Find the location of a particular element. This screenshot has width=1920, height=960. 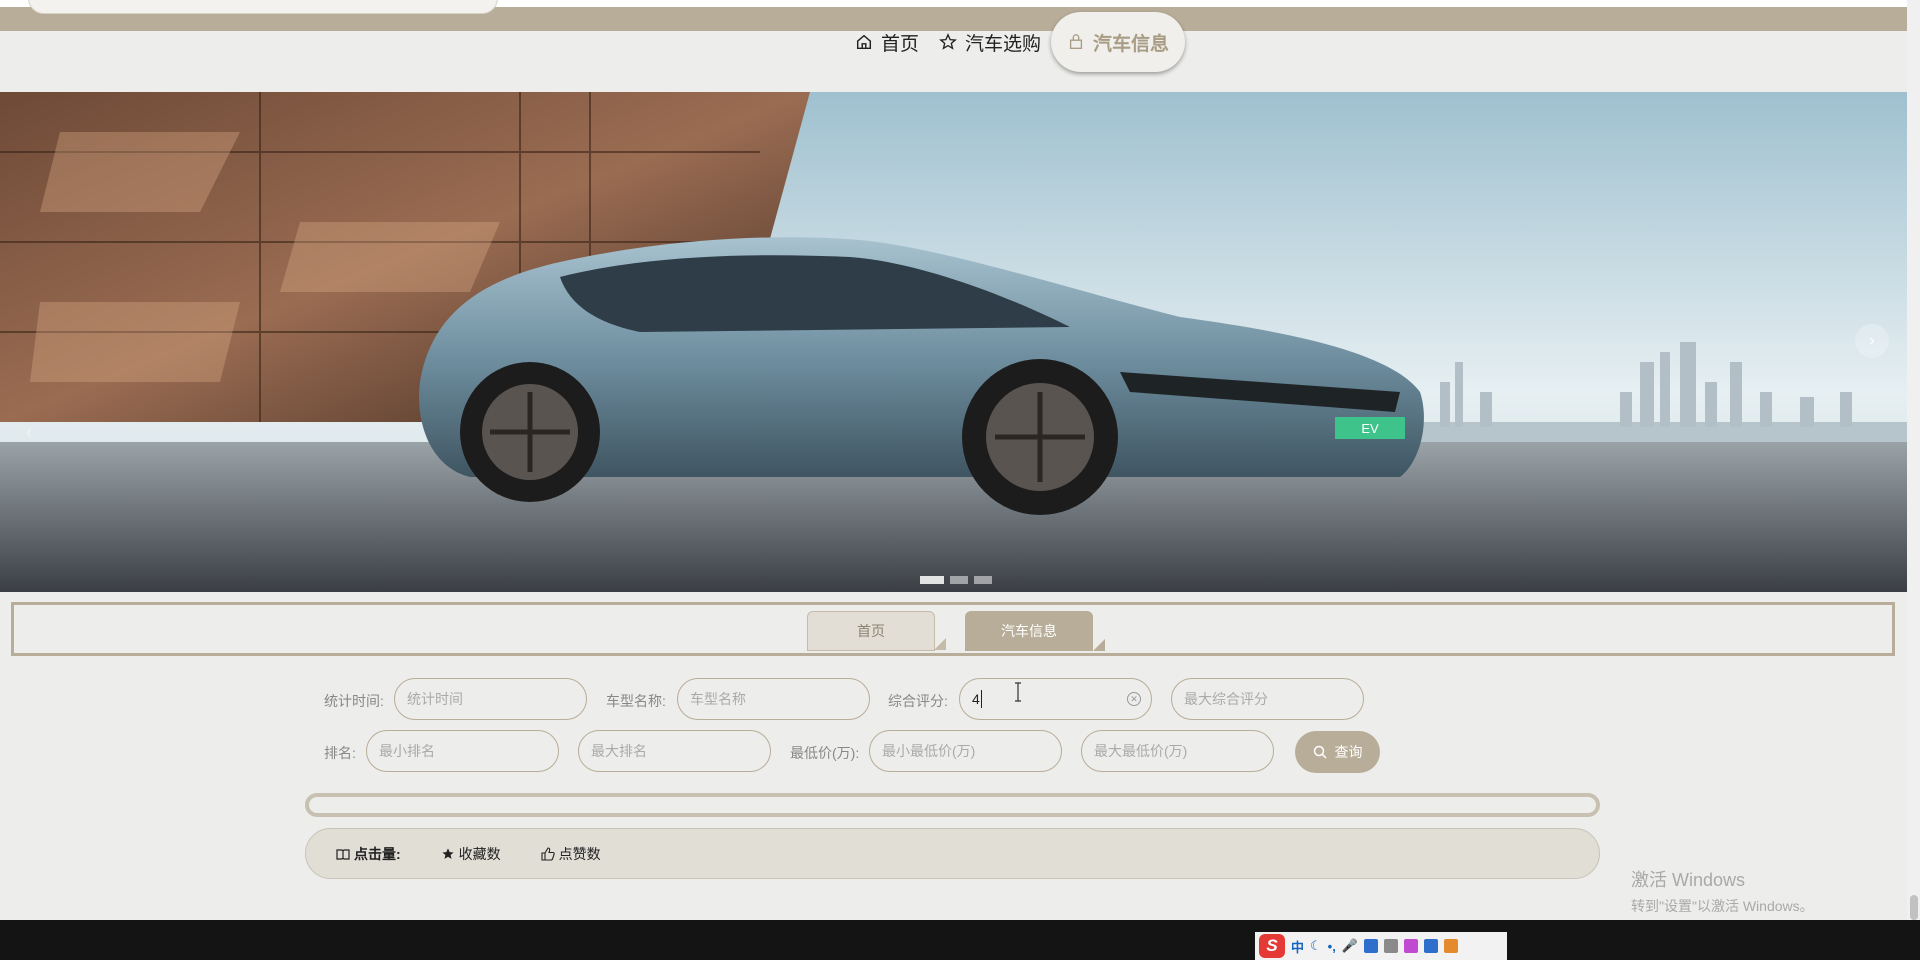

microphone-icon: 🎤 is located at coordinates (1350, 946).